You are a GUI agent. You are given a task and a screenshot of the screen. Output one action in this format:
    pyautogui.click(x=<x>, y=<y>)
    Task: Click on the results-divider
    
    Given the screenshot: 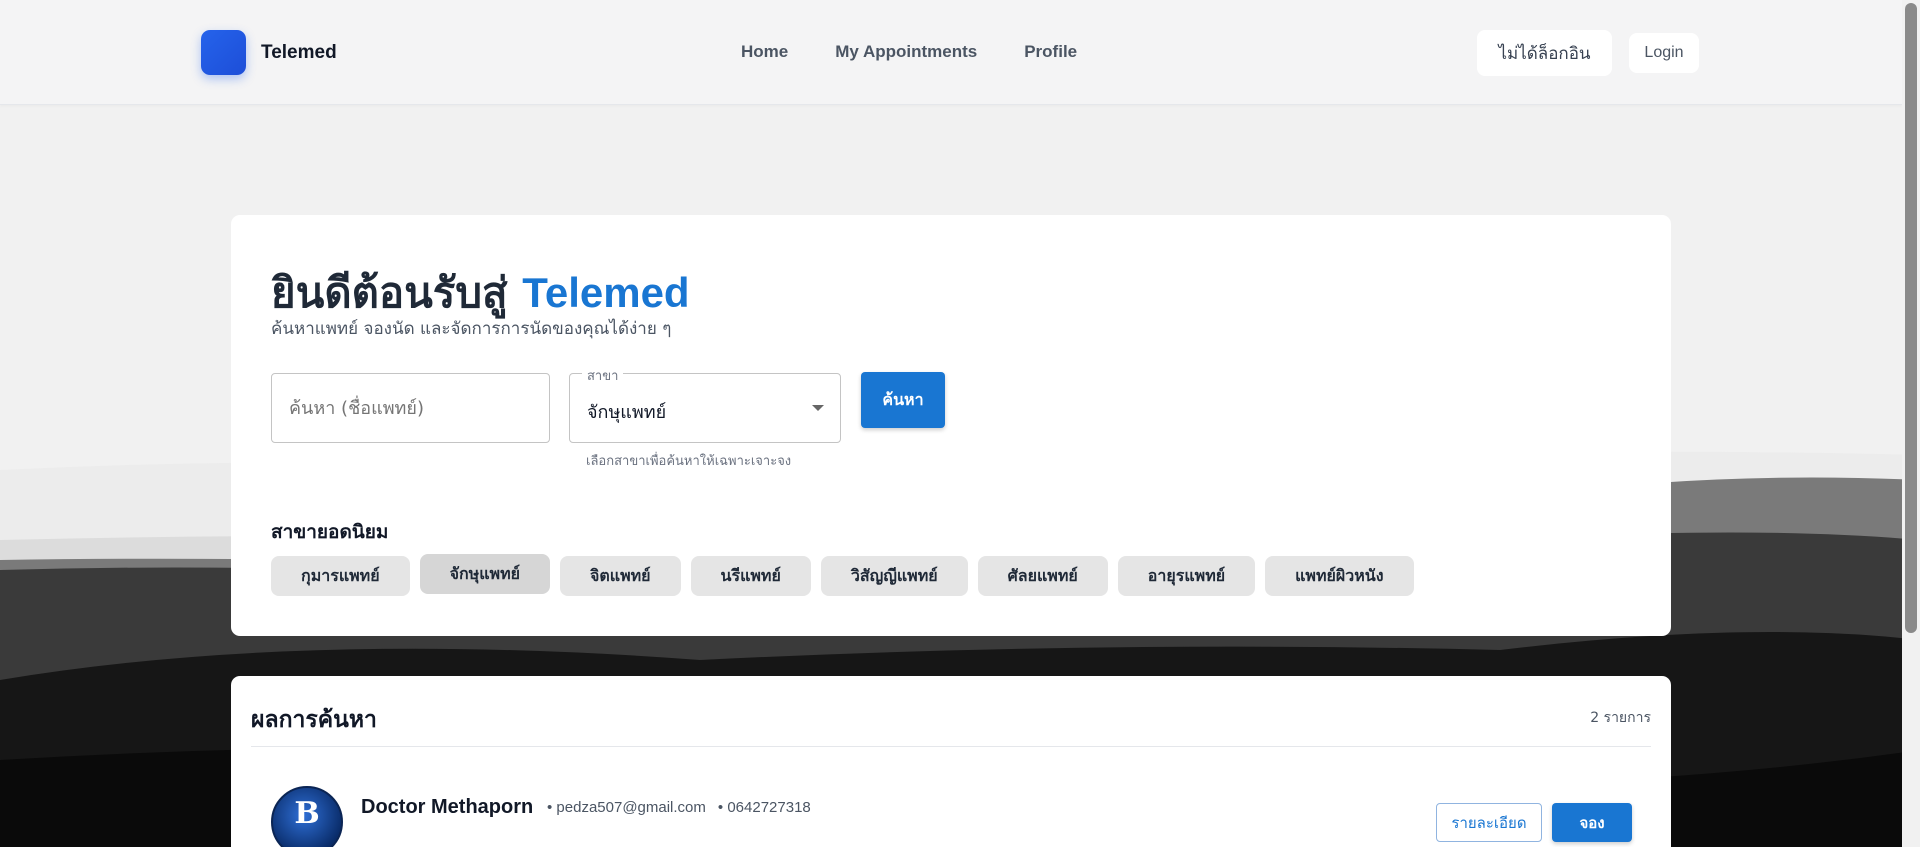 What is the action you would take?
    pyautogui.click(x=951, y=746)
    